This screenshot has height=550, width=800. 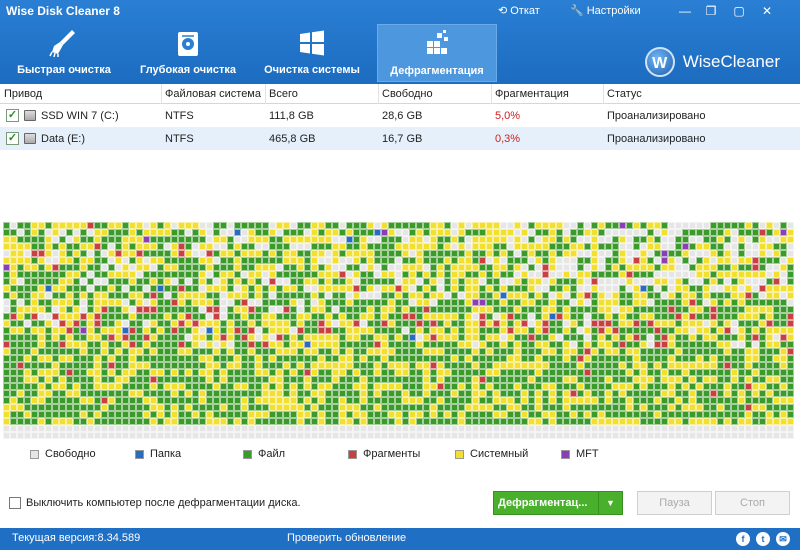 What do you see at coordinates (407, 94) in the screenshot?
I see `col-free: Свободно` at bounding box center [407, 94].